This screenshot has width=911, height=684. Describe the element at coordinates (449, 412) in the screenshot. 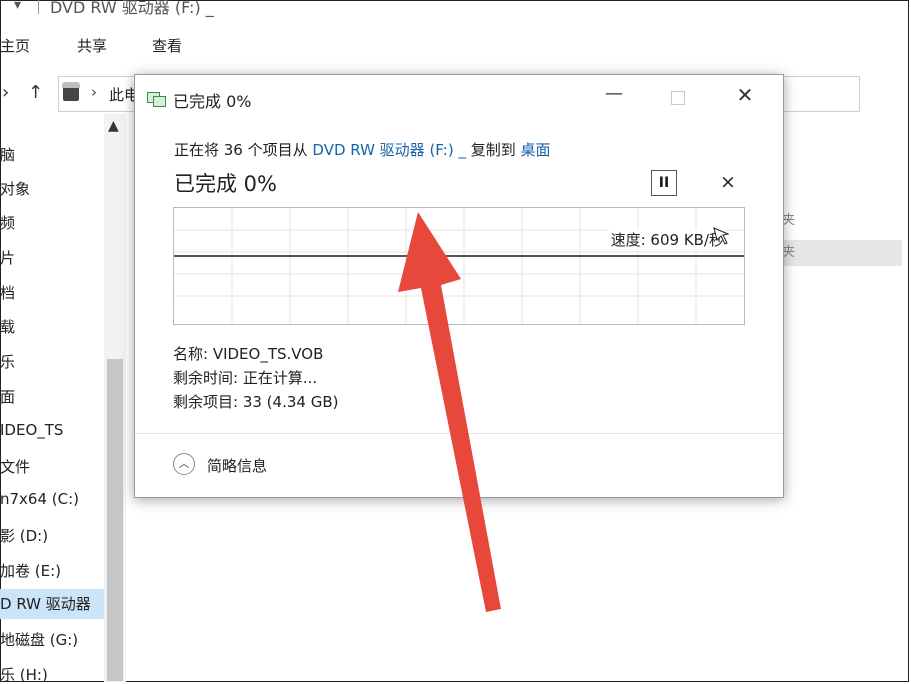

I see `red-arrow-shape` at that location.